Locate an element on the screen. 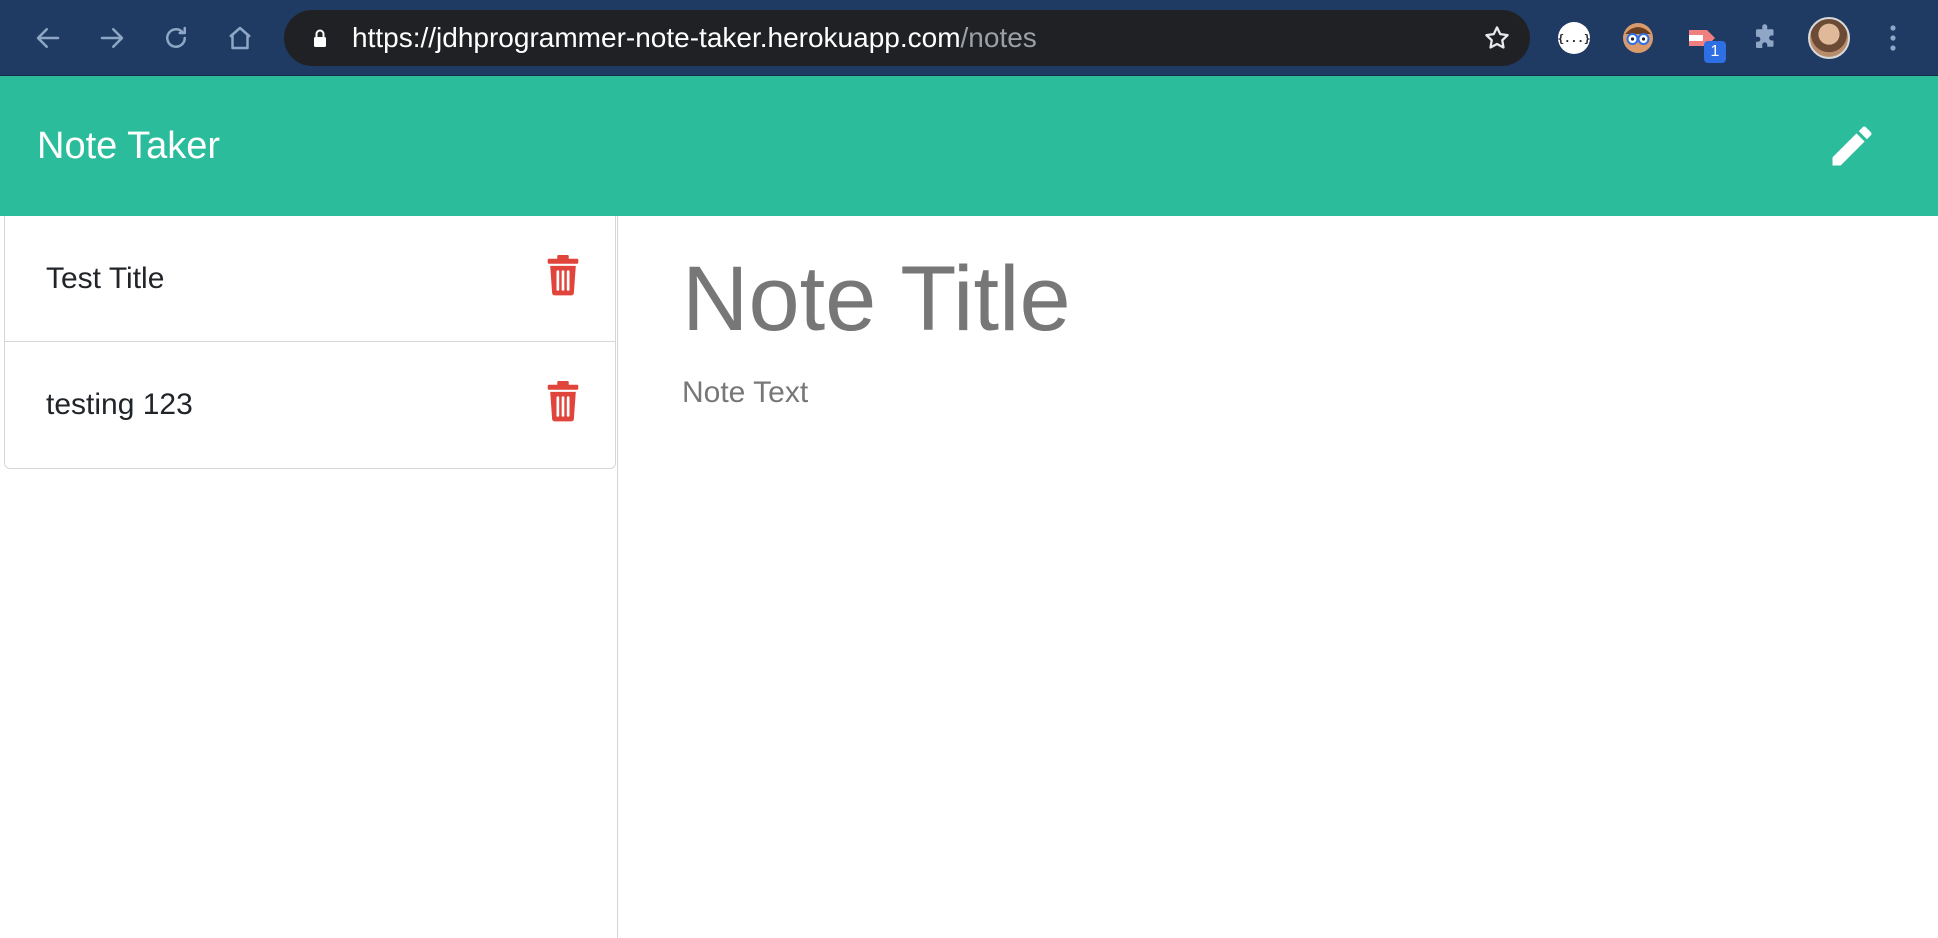 This screenshot has width=1938, height=938. pencil-icon is located at coordinates (1852, 146).